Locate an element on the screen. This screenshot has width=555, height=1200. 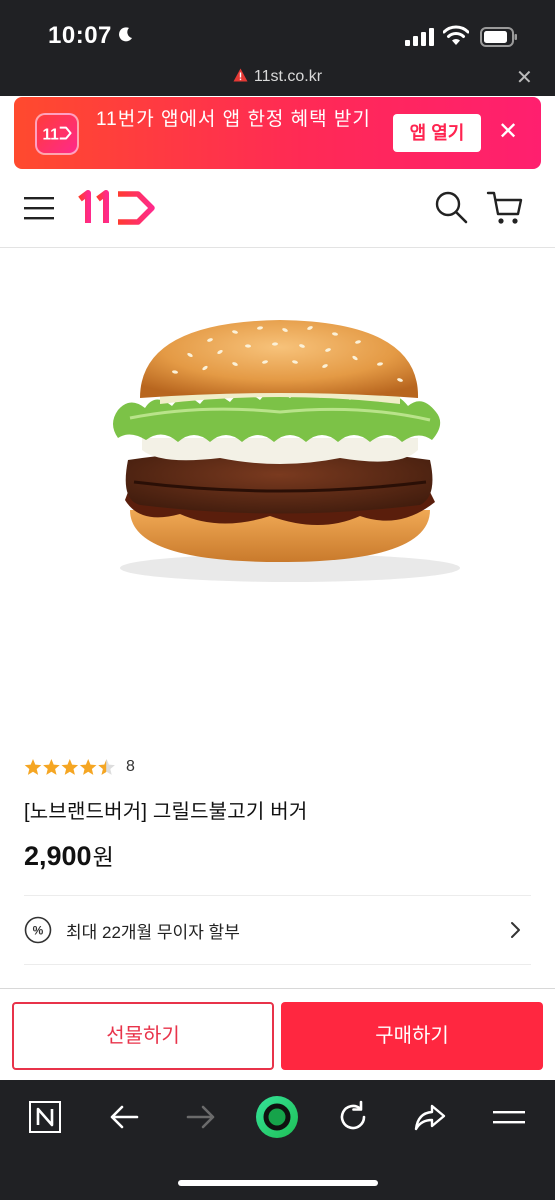
close-icon: ✕ is located at coordinates (524, 78).